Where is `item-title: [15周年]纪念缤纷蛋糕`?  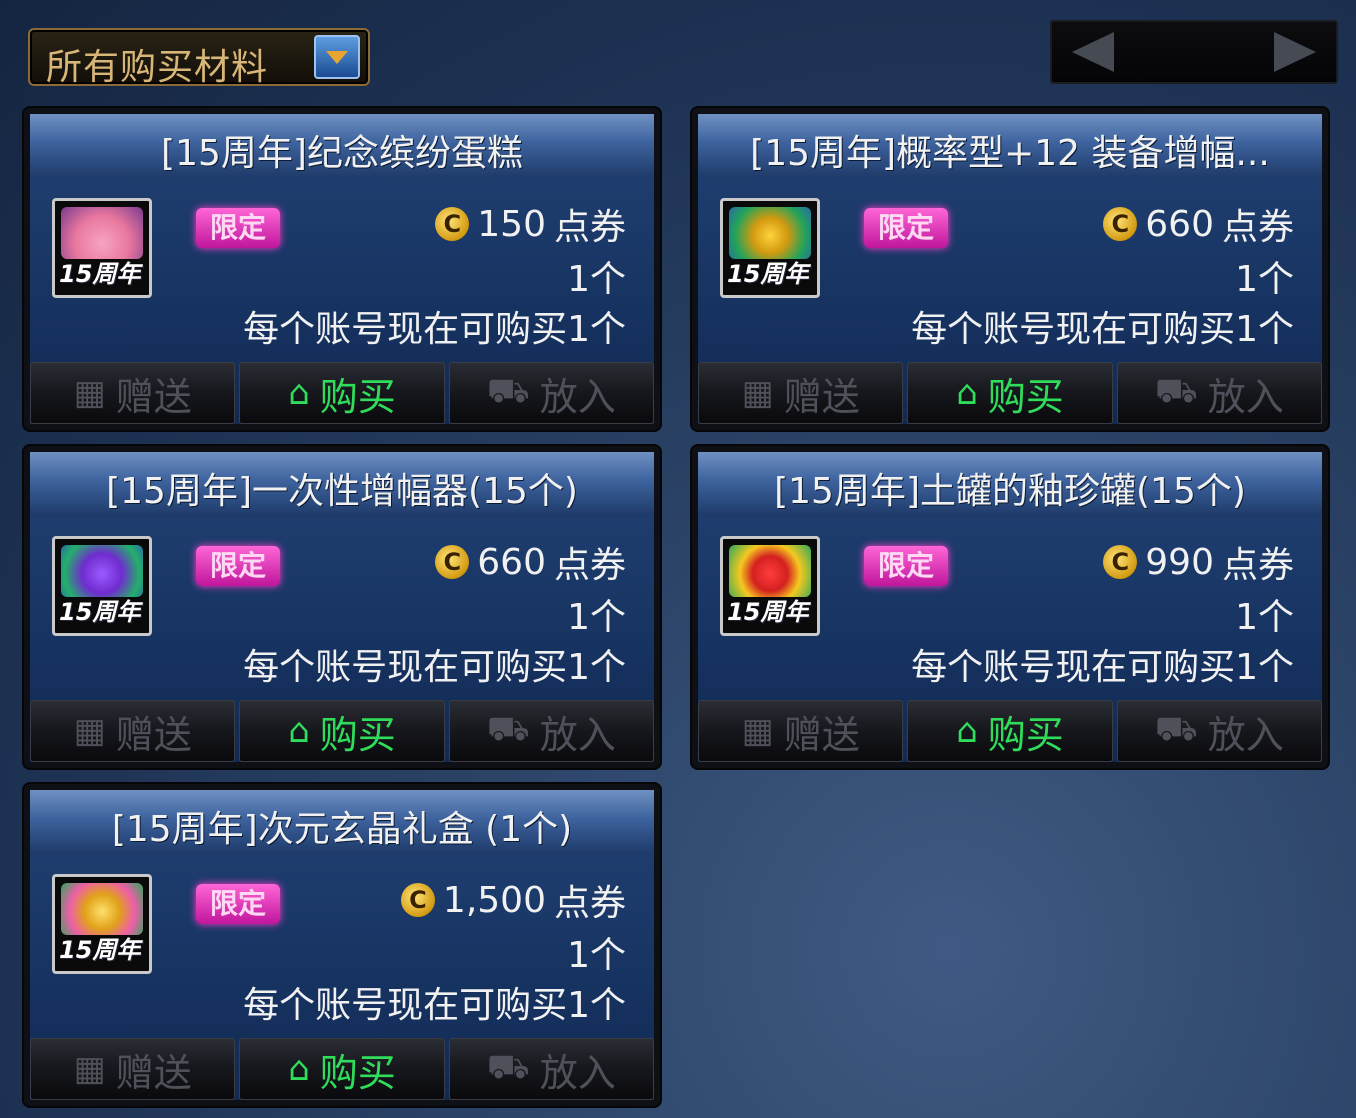 item-title: [15周年]纪念缤纷蛋糕 is located at coordinates (342, 153).